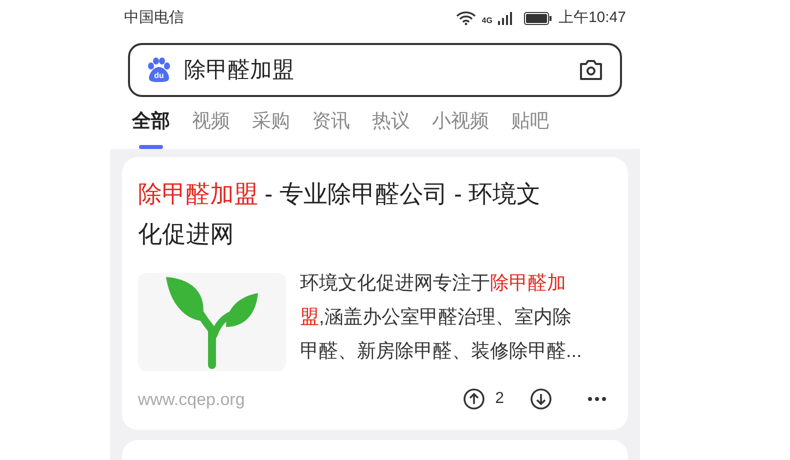 The width and height of the screenshot is (790, 460). Describe the element at coordinates (591, 70) in the screenshot. I see `camera-icon` at that location.